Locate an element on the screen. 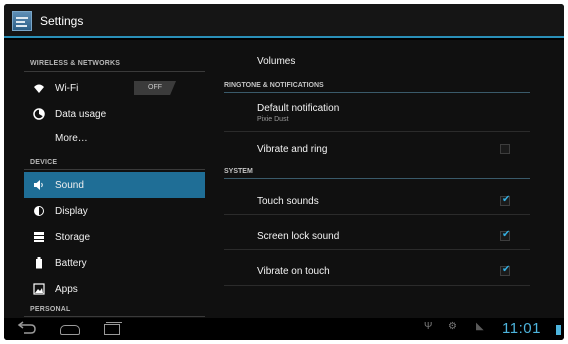 Image resolution: width=568 pixels, height=344 pixels. storage-icon is located at coordinates (39, 237).